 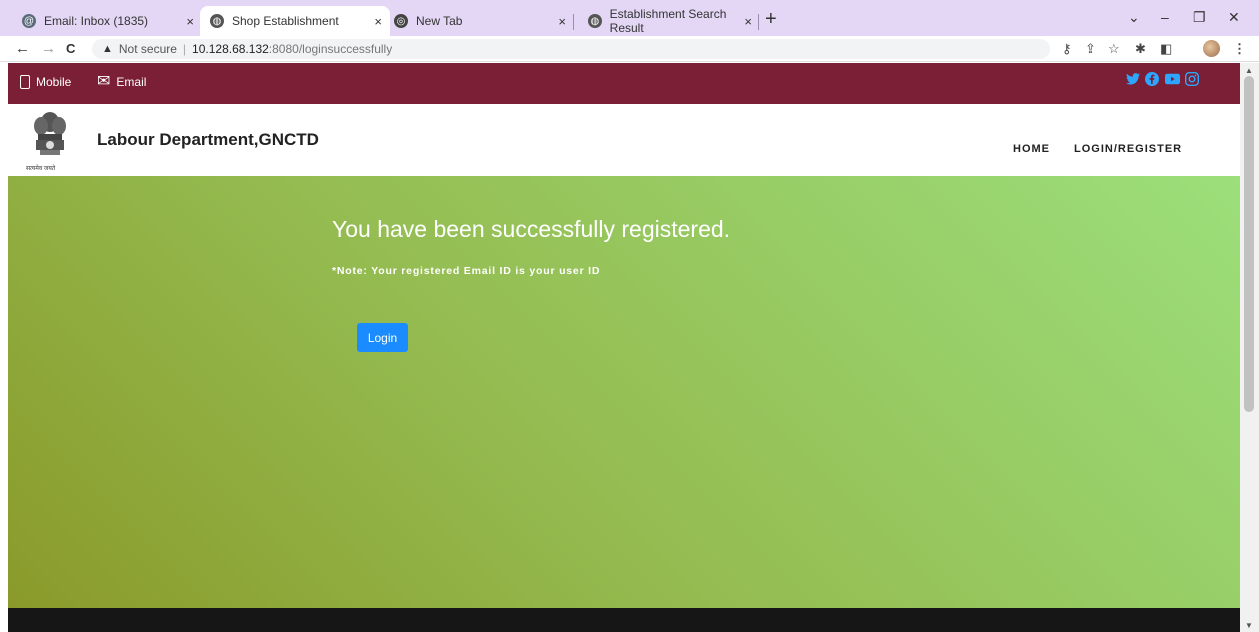 What do you see at coordinates (22, 48) in the screenshot?
I see `back-button: ←` at bounding box center [22, 48].